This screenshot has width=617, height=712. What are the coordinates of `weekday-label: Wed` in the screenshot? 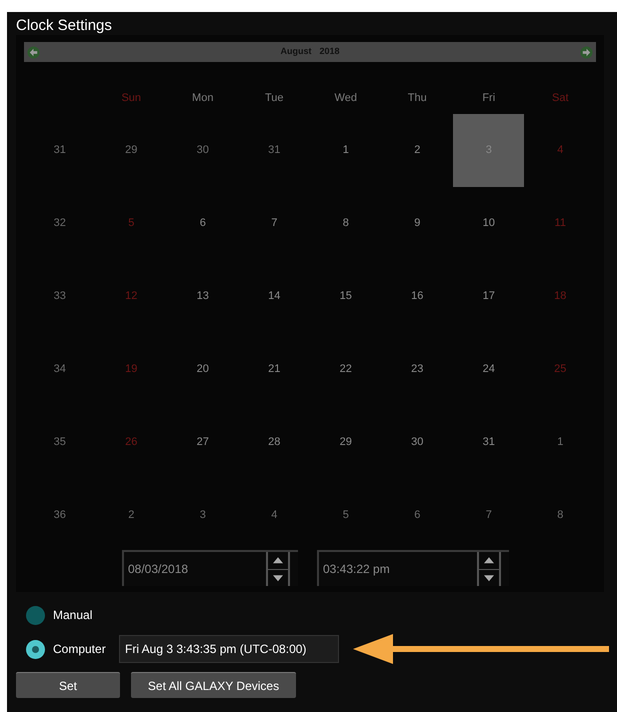 It's located at (345, 98).